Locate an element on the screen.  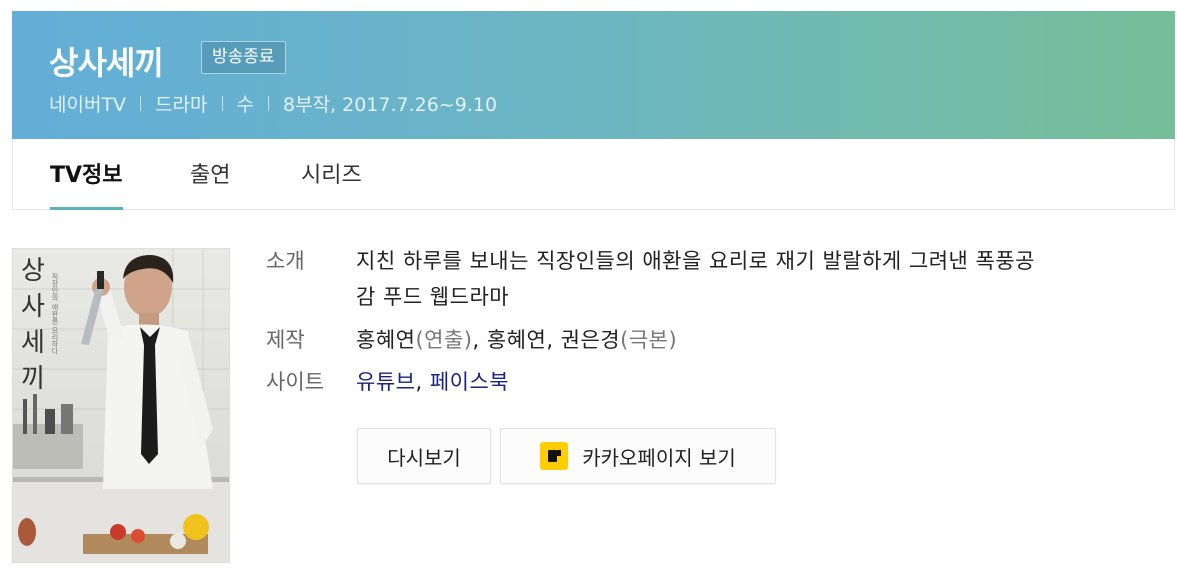
poster-title-char: 사 is located at coordinates (33, 307).